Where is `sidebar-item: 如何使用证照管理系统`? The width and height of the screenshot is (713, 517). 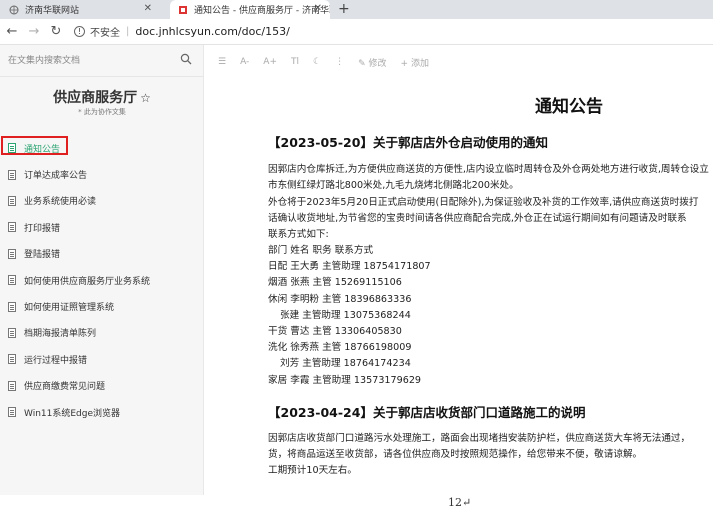 sidebar-item: 如何使用证照管理系统 is located at coordinates (102, 306).